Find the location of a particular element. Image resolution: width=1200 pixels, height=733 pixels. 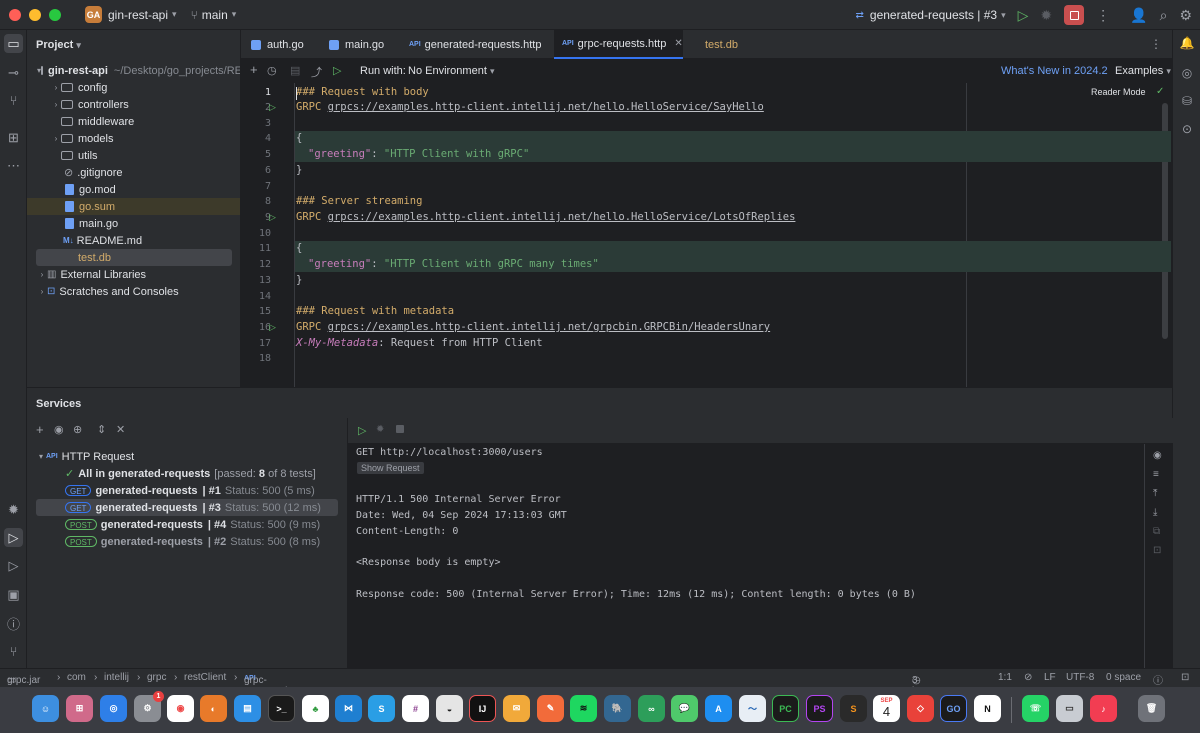

breadcrumb-item: com is located at coordinates (76, 677).